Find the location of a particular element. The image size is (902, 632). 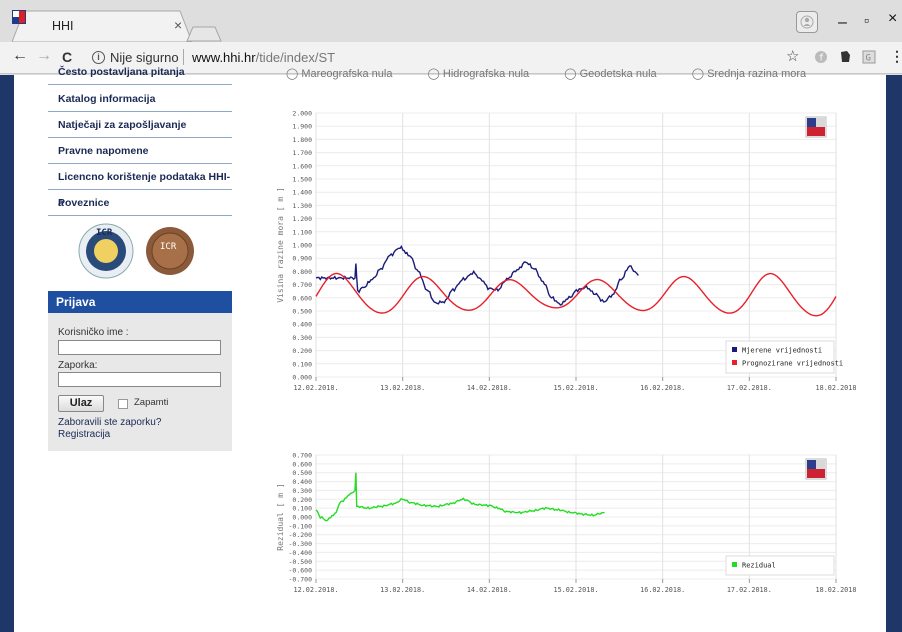

svg-text: G is located at coordinates (868, 59).